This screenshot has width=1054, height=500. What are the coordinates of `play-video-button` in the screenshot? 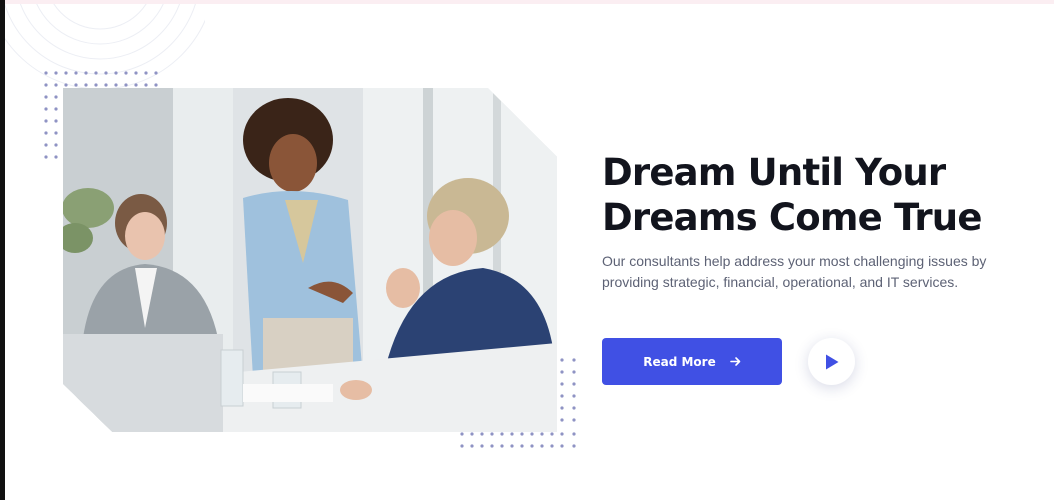 It's located at (831, 361).